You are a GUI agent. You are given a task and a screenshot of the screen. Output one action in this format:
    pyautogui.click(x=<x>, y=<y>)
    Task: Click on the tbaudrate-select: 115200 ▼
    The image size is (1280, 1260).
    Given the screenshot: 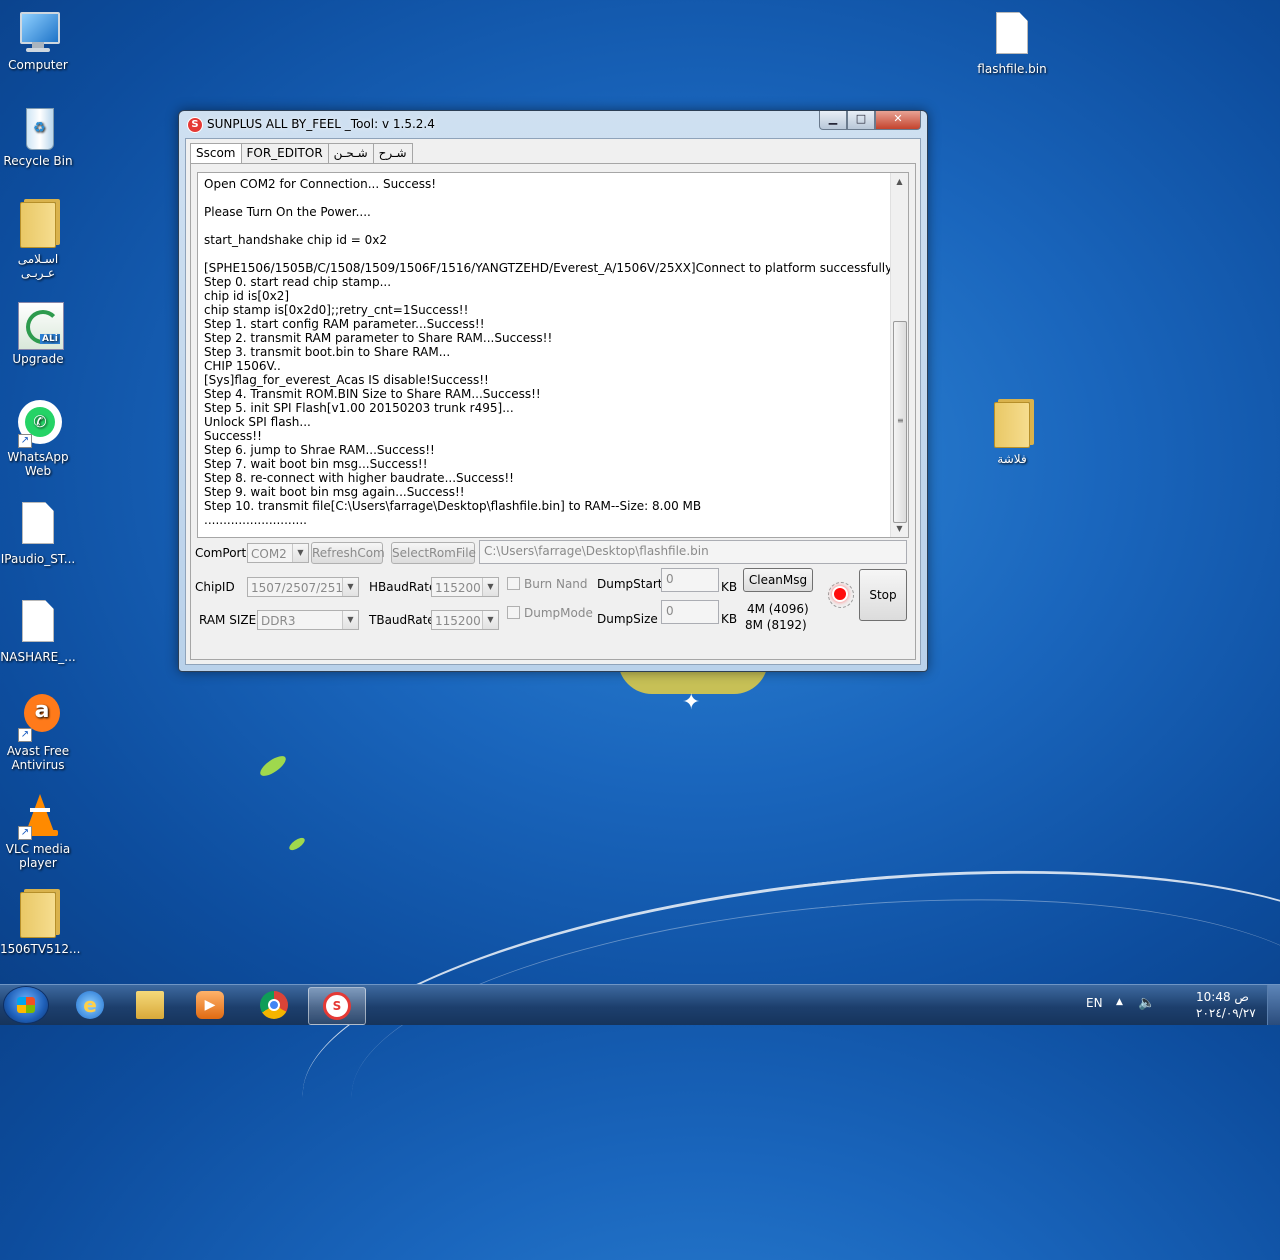 What is the action you would take?
    pyautogui.click(x=465, y=620)
    